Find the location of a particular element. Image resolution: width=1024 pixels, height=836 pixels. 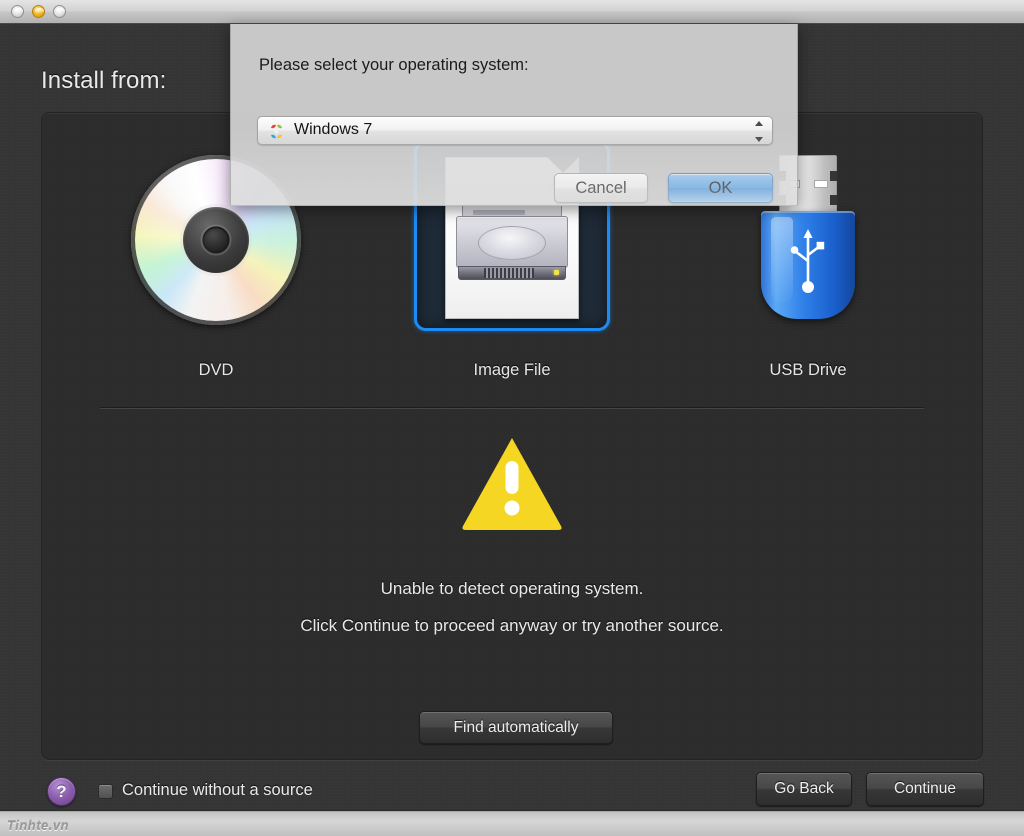

minimize-button-icon is located at coordinates (38, 11).